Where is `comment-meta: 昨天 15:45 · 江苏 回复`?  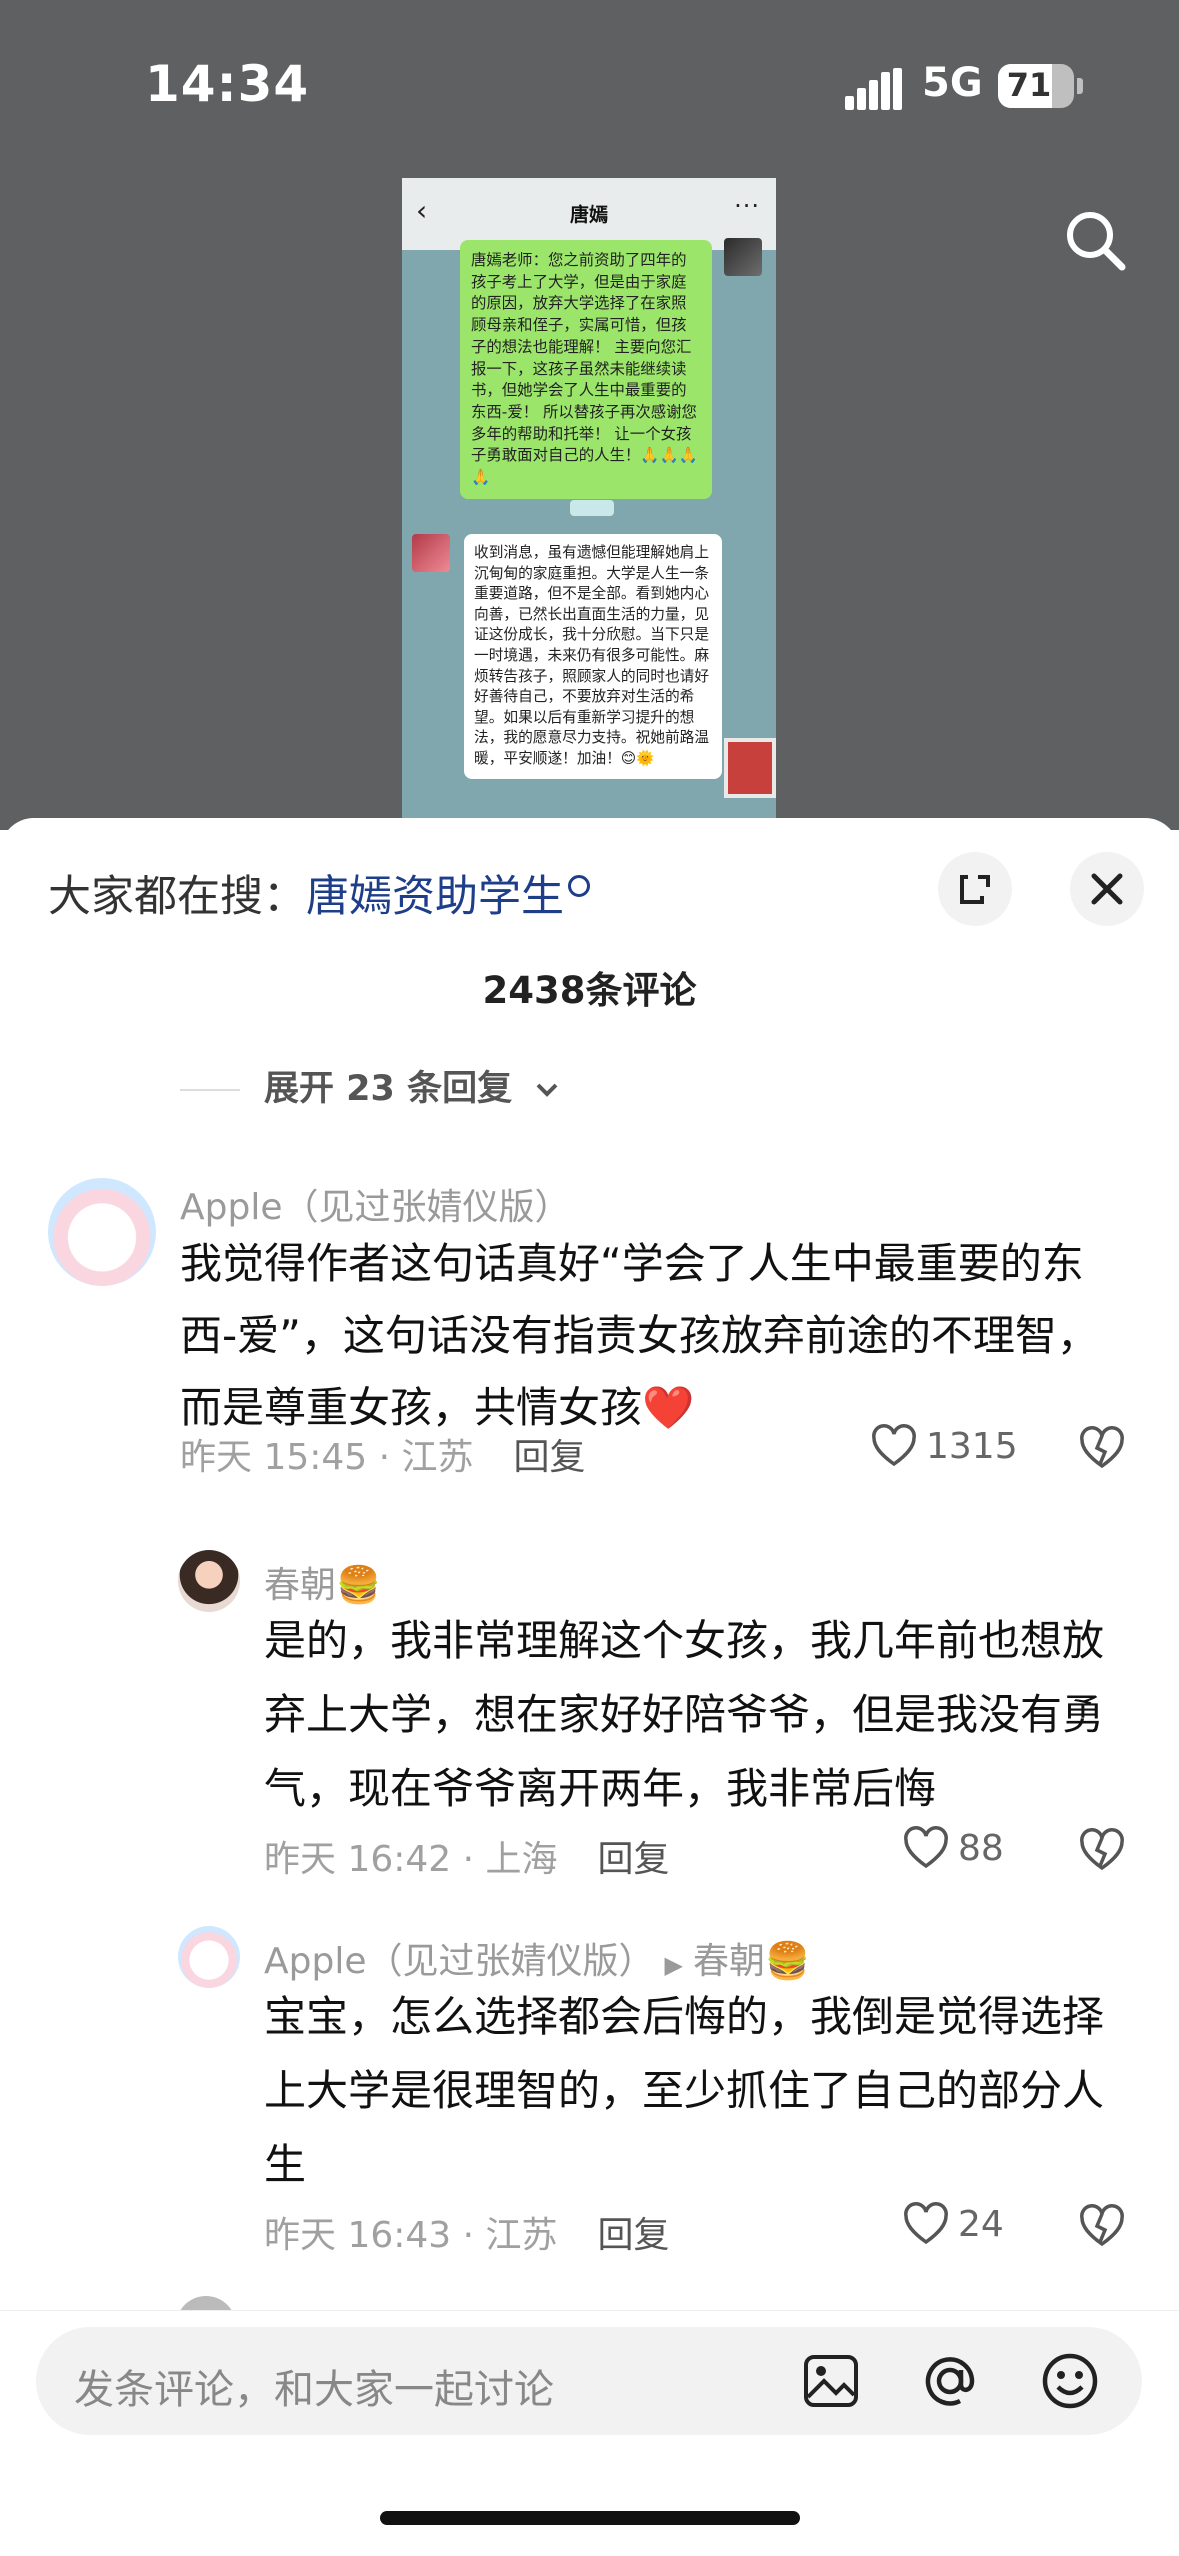
comment-meta: 昨天 15:45 · 江苏 回复 is located at coordinates (383, 1454).